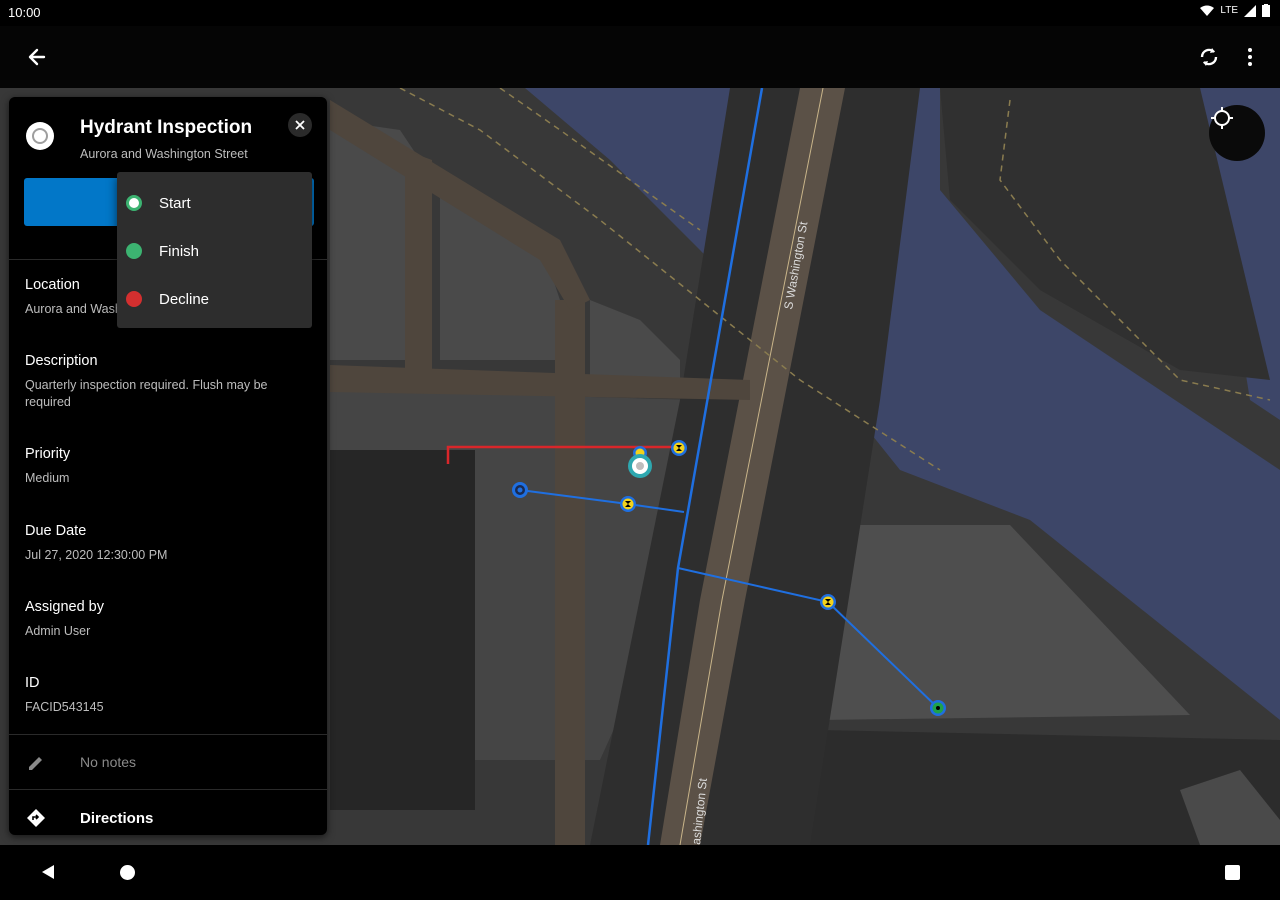 The height and width of the screenshot is (900, 1280). Describe the element at coordinates (64, 707) in the screenshot. I see `field-value: FACID543145` at that location.